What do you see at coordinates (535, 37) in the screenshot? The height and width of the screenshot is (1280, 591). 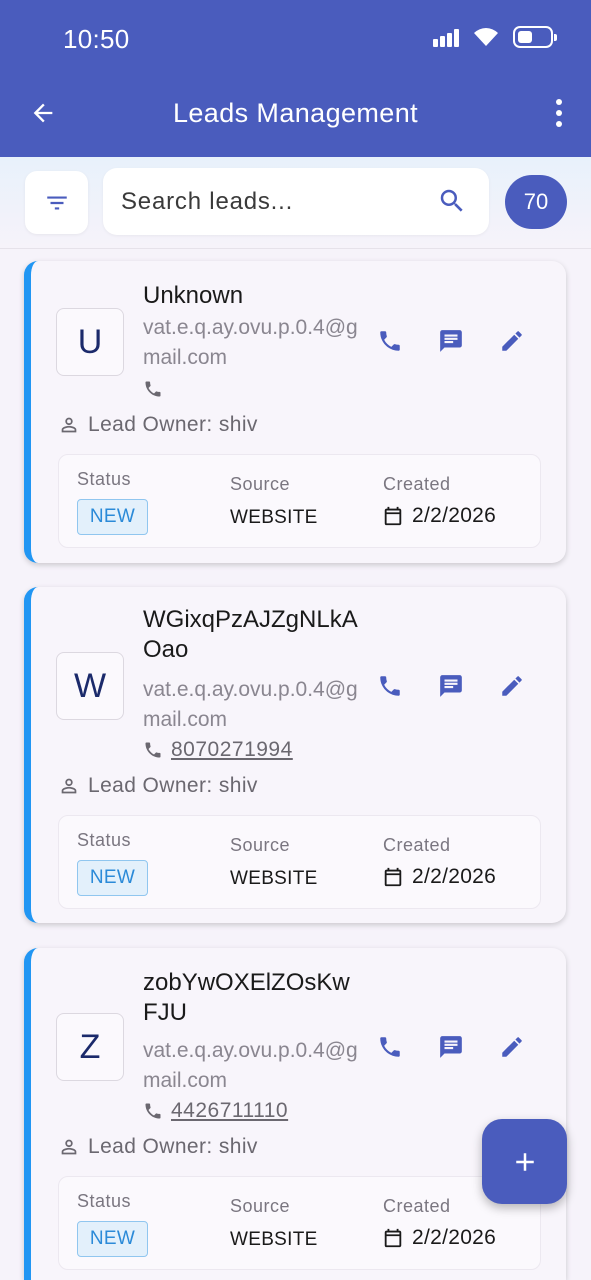 I see `battery-icon` at bounding box center [535, 37].